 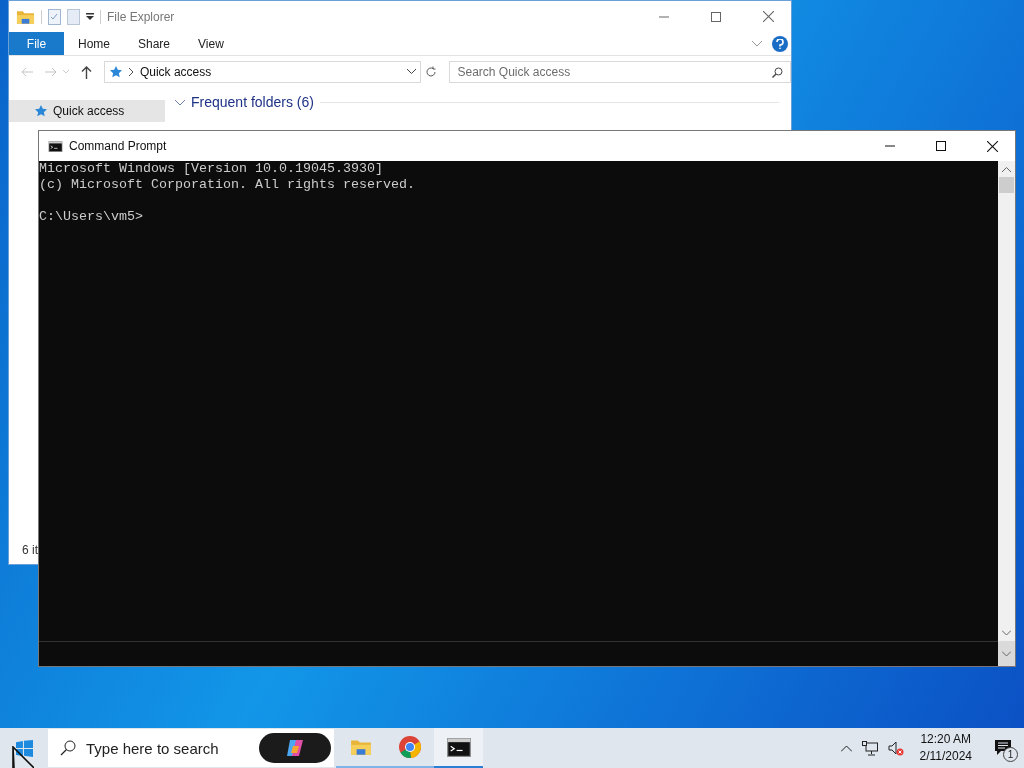 I want to click on search-bar: Search Quick access, so click(x=620, y=72).